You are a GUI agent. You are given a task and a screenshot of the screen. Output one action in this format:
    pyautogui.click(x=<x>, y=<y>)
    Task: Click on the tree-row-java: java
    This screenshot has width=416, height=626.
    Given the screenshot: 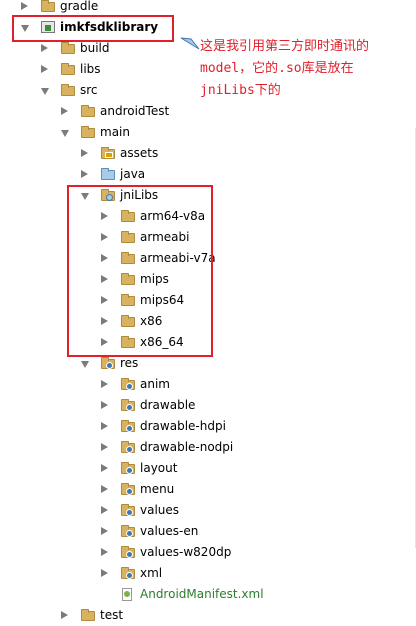 What is the action you would take?
    pyautogui.click(x=208, y=174)
    